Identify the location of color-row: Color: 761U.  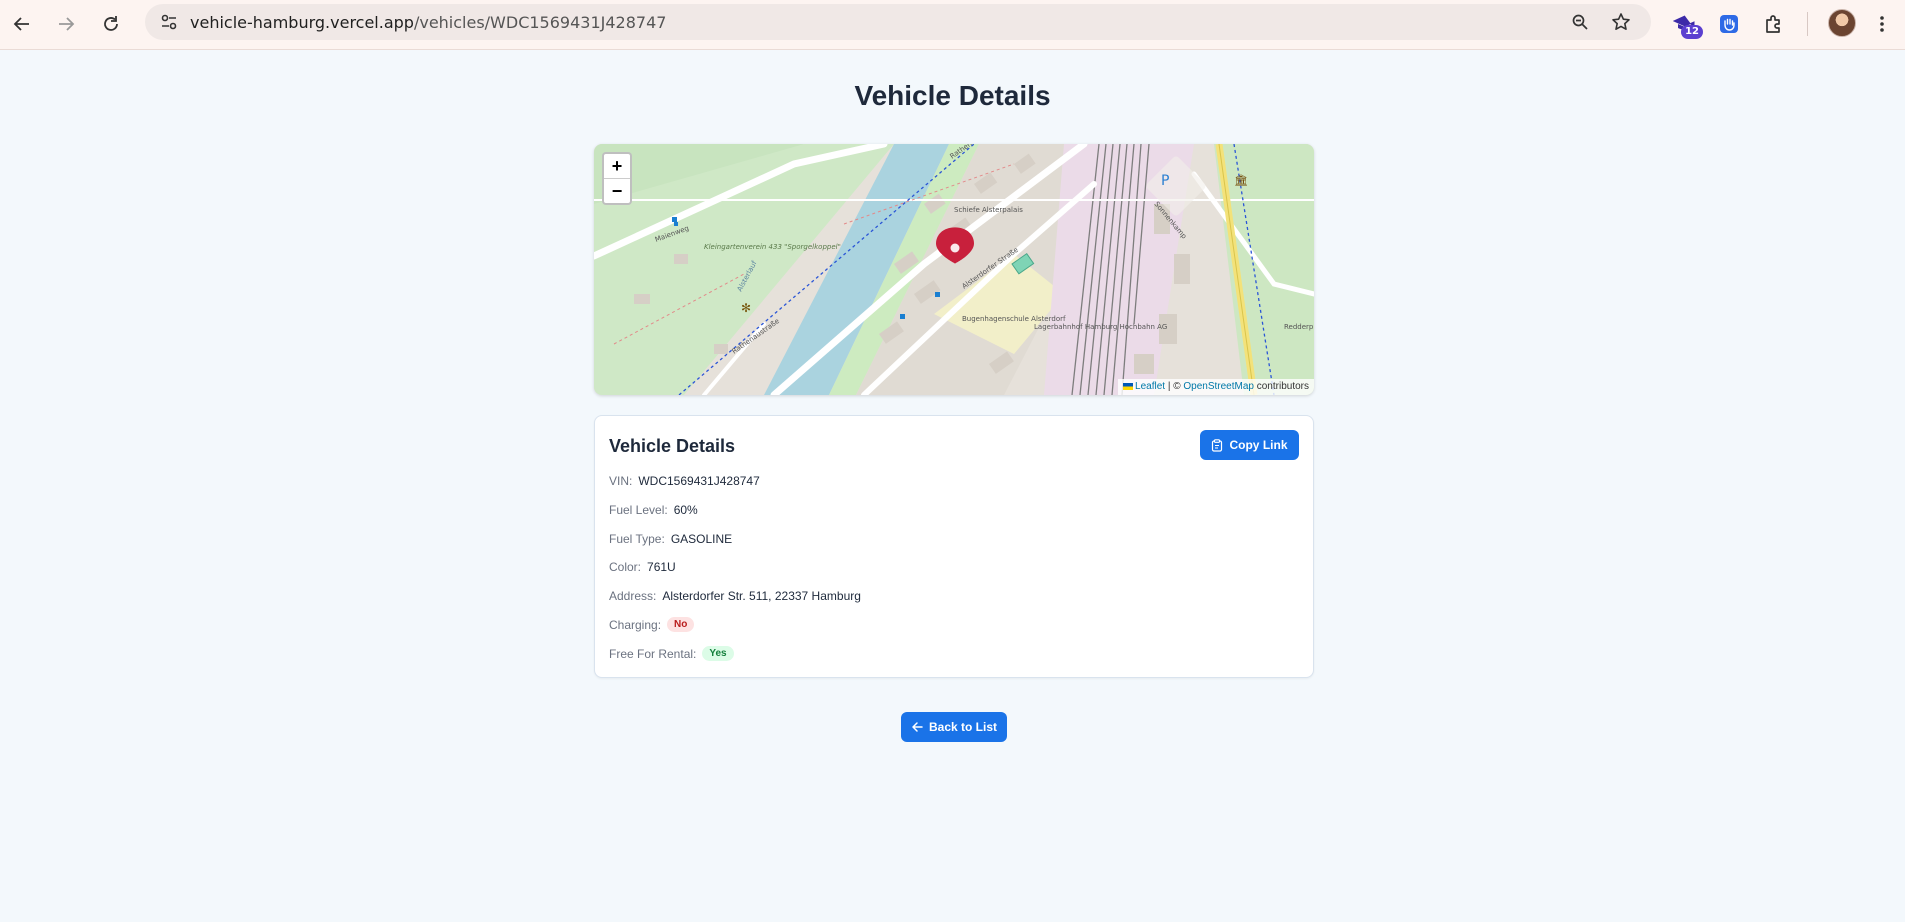
(642, 567).